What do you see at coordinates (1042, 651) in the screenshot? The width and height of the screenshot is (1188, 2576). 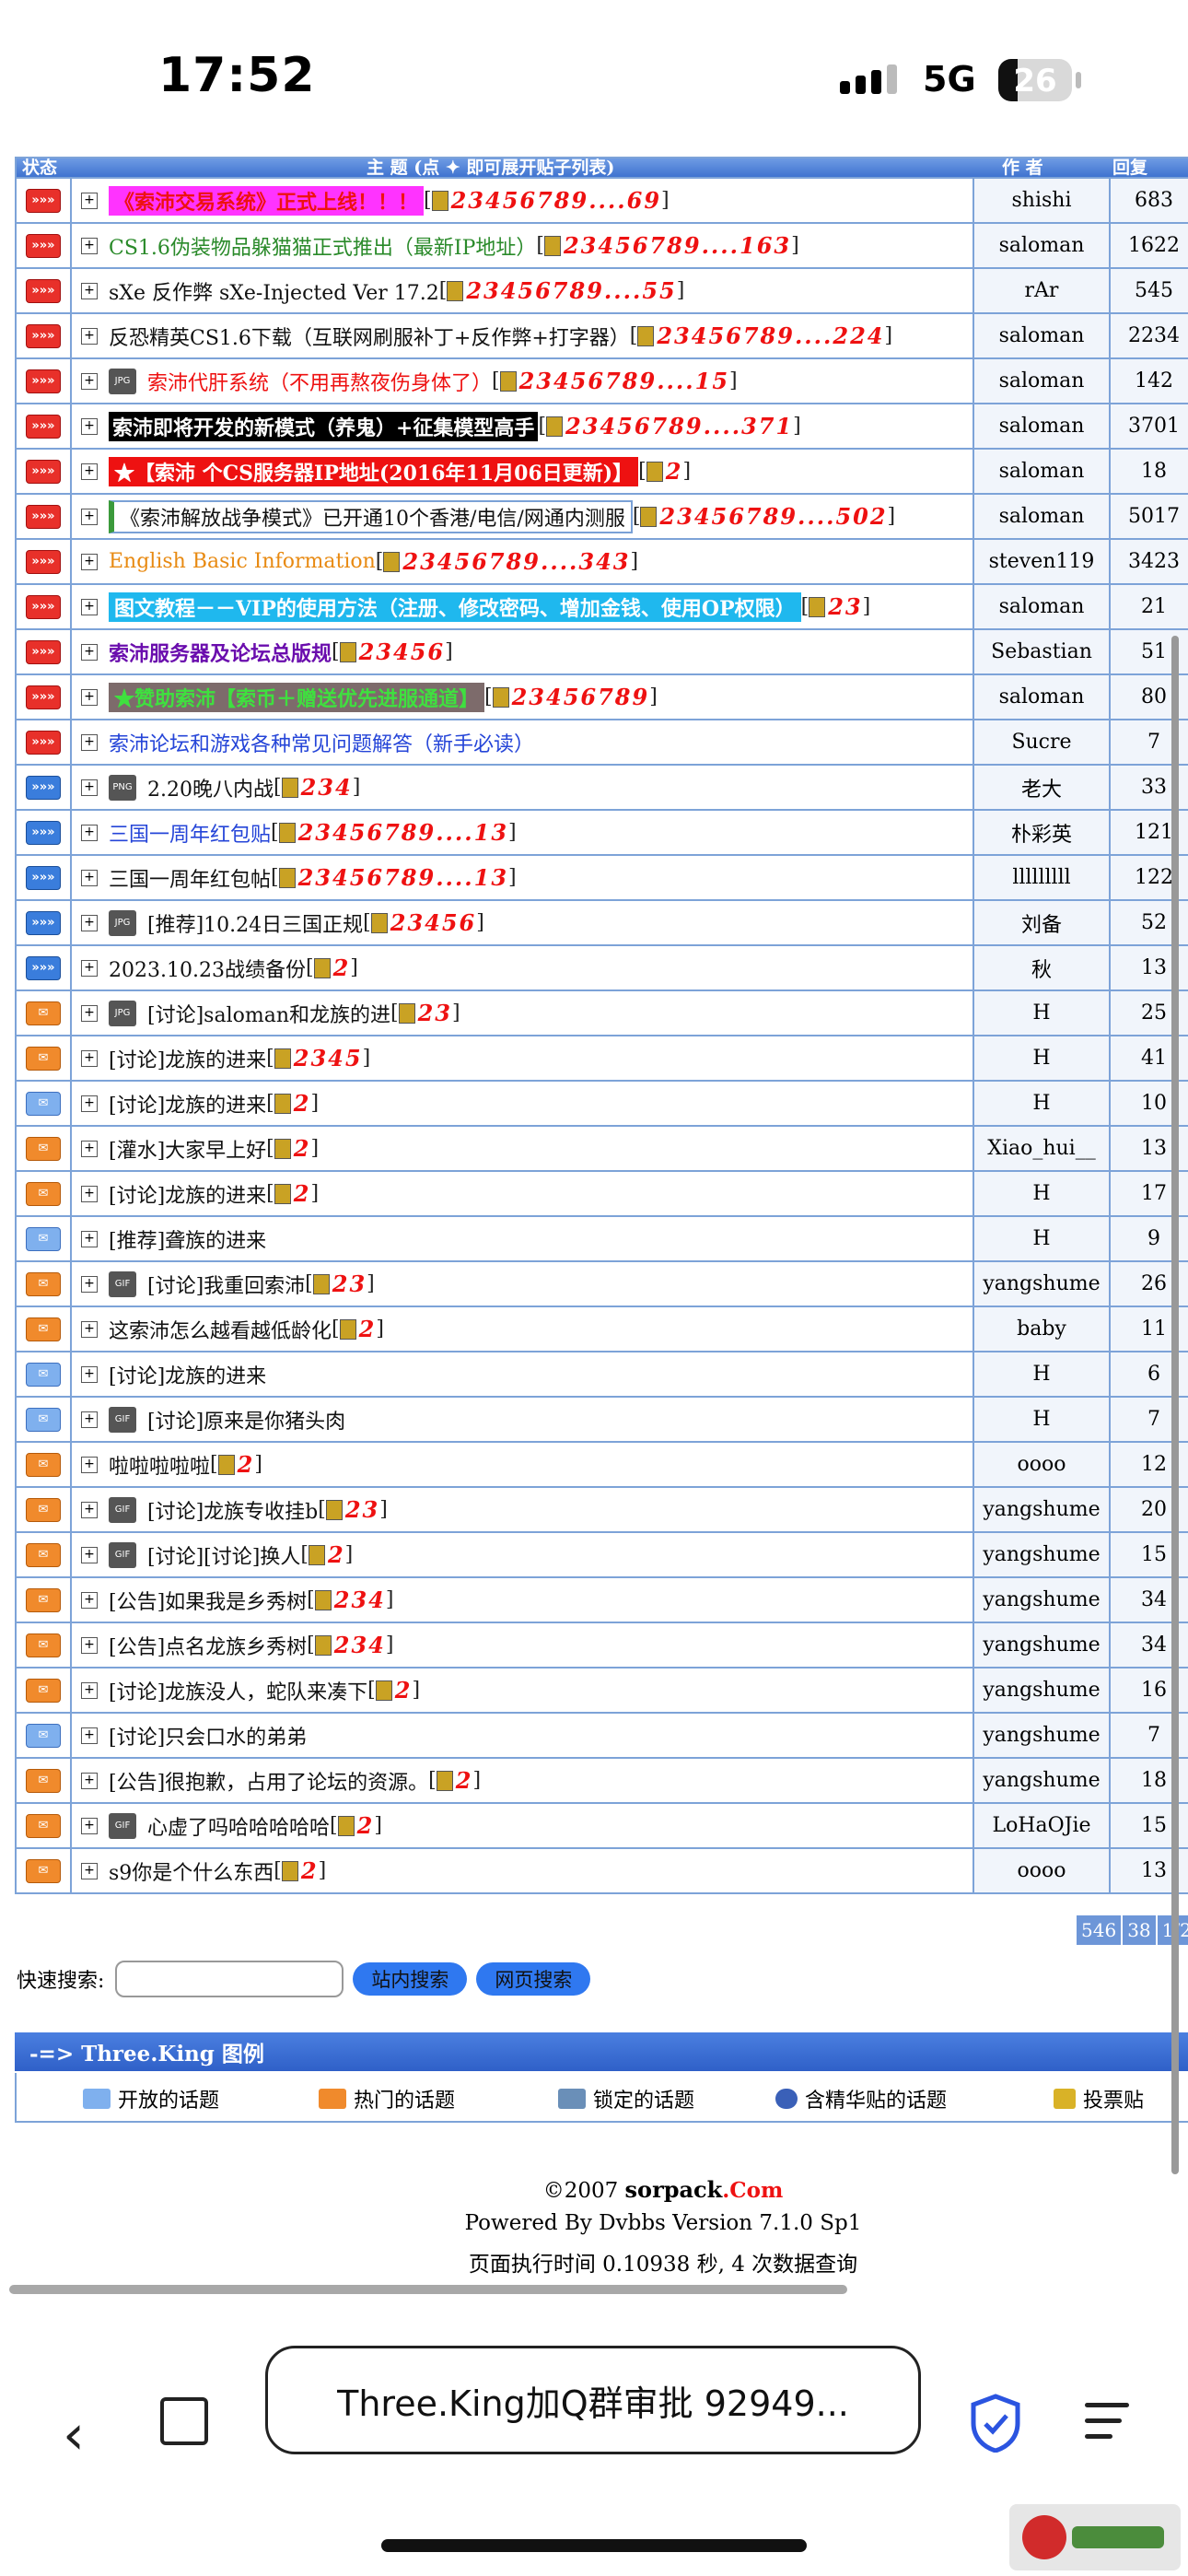 I see `author-cell: Sebastian` at bounding box center [1042, 651].